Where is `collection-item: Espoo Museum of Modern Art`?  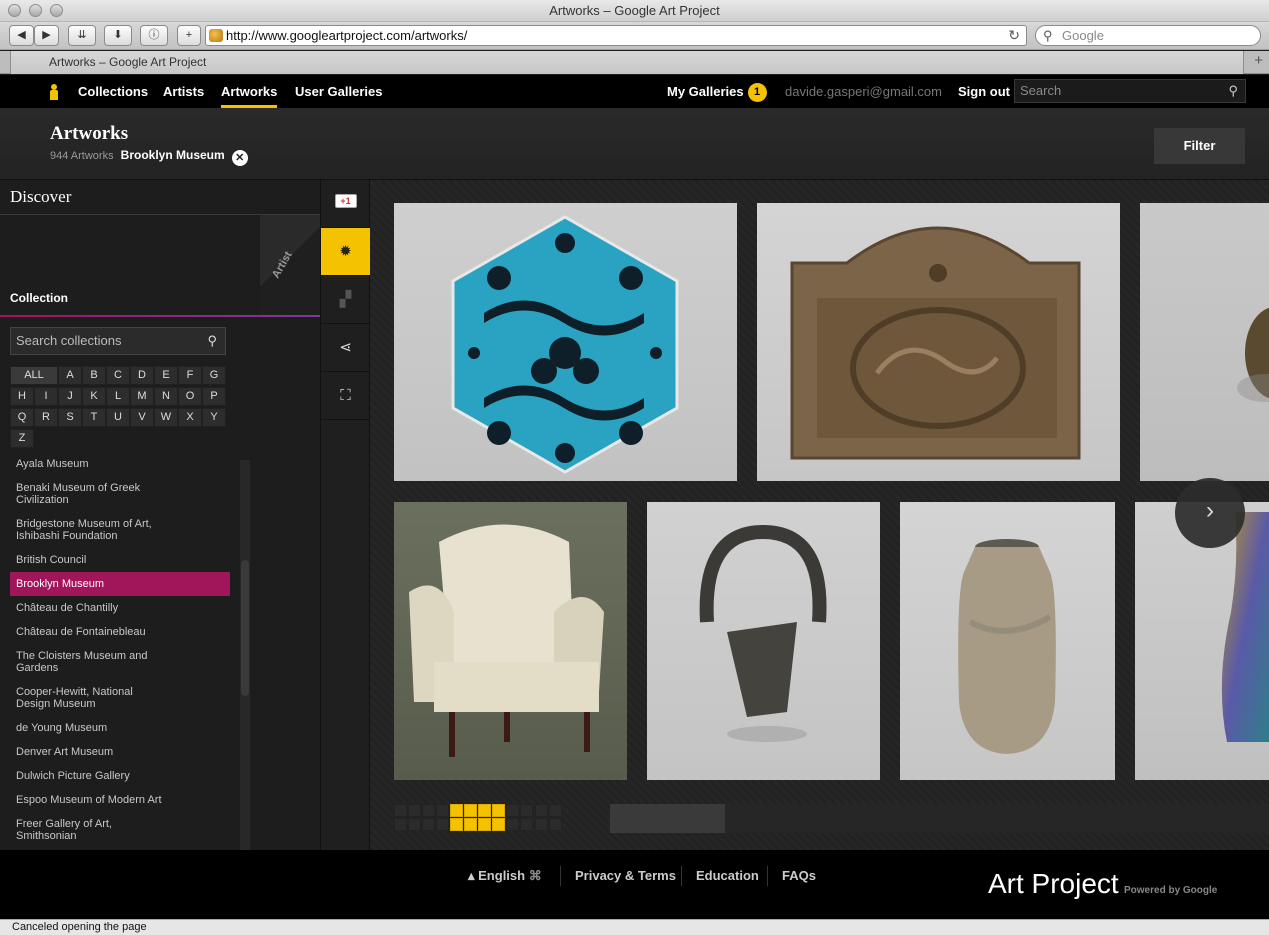 collection-item: Espoo Museum of Modern Art is located at coordinates (120, 800).